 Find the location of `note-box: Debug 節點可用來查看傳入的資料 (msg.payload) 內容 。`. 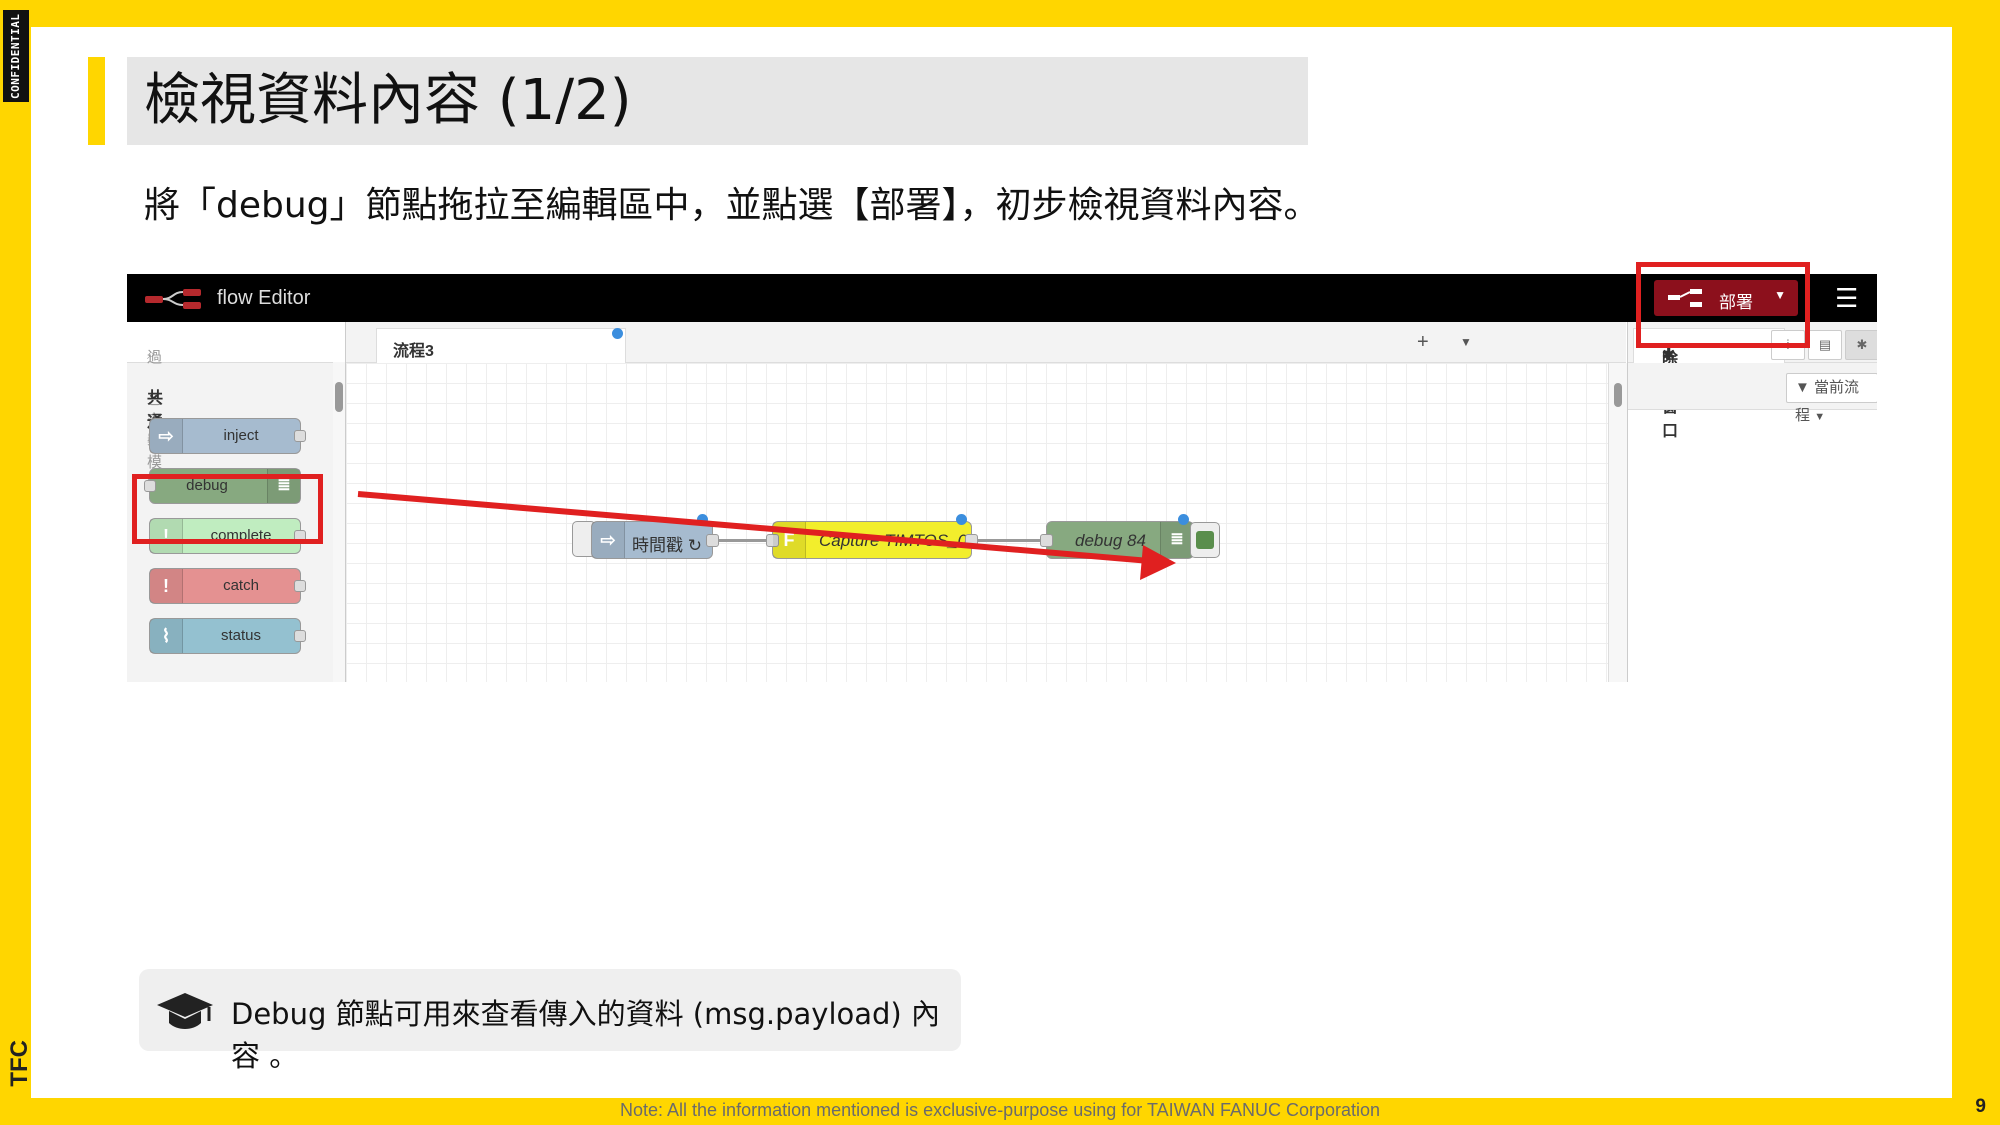

note-box: Debug 節點可用來查看傳入的資料 (msg.payload) 內容 。 is located at coordinates (550, 1021).